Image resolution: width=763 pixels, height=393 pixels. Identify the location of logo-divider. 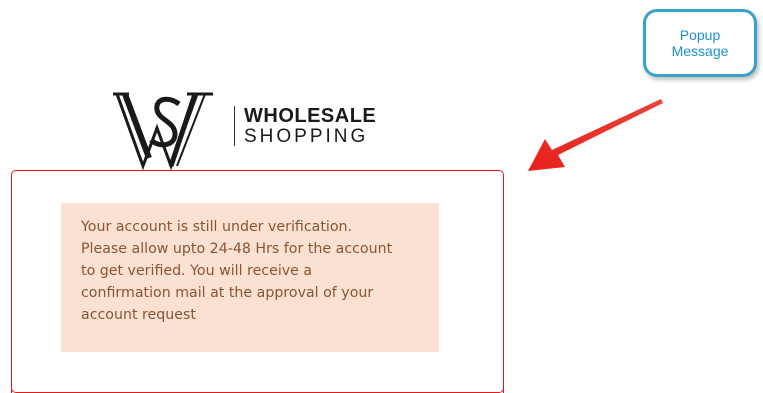
(234, 126).